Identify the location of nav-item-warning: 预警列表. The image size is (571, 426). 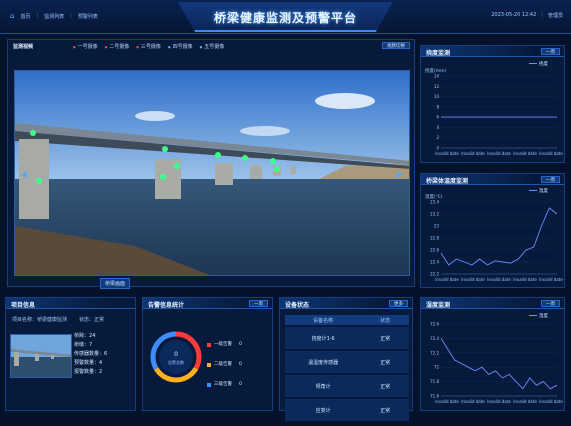
(88, 16).